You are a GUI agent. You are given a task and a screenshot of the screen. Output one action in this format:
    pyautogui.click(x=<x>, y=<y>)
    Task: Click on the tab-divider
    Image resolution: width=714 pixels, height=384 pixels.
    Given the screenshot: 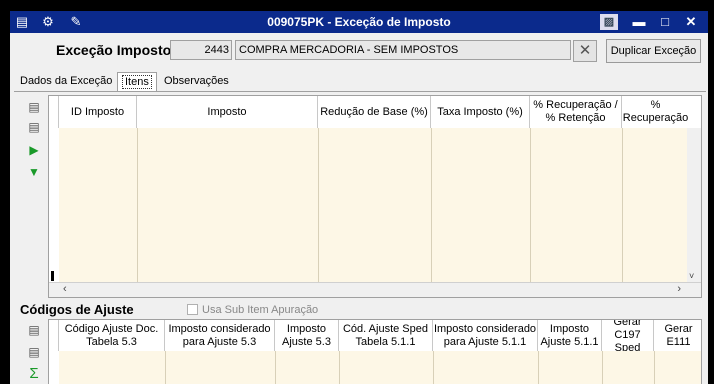 What is the action you would take?
    pyautogui.click(x=360, y=91)
    